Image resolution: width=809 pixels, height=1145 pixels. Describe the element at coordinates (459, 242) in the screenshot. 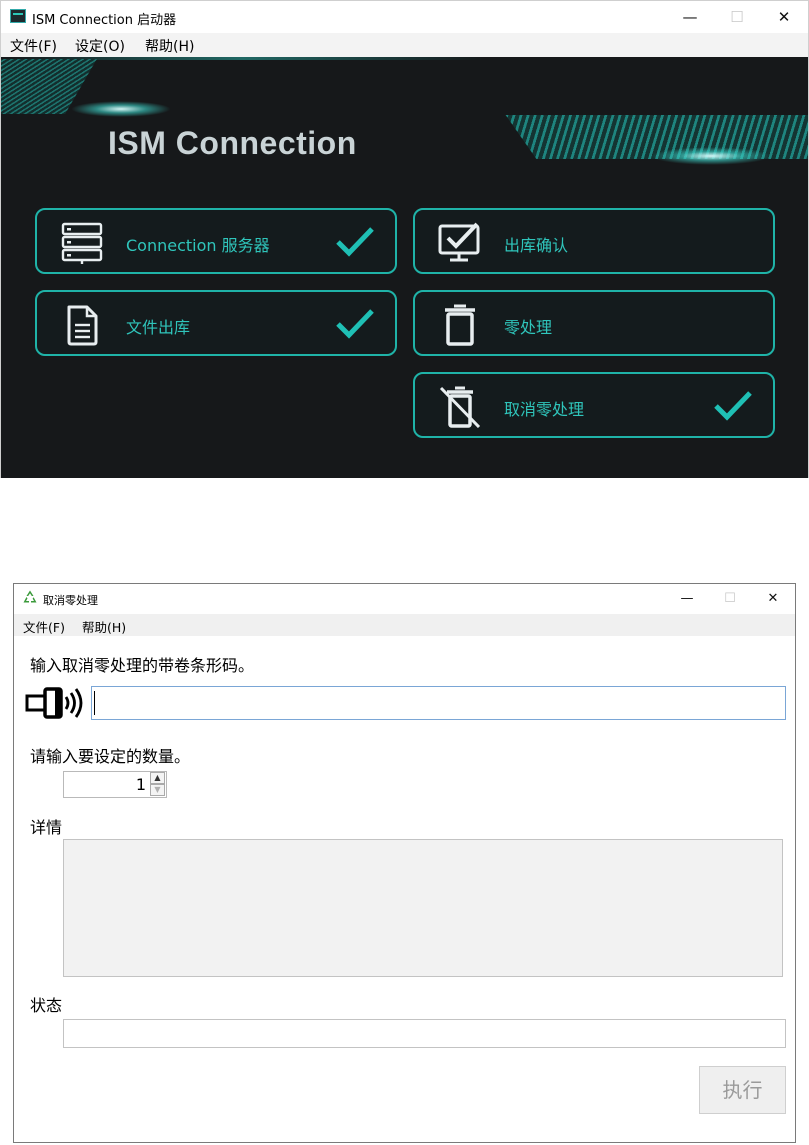

I see `monitor-check-icon` at that location.